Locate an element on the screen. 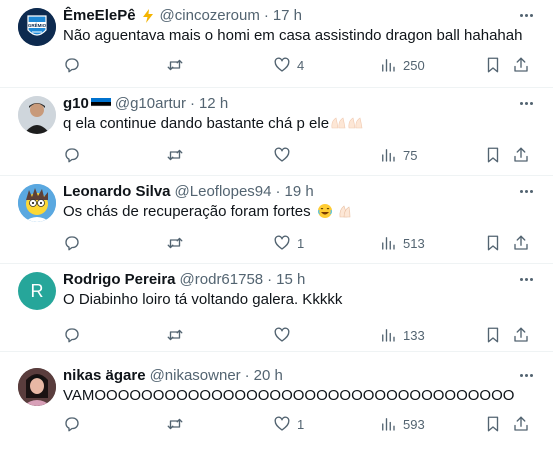 This screenshot has width=553, height=453. author-handle: @nikasowner is located at coordinates (195, 376).